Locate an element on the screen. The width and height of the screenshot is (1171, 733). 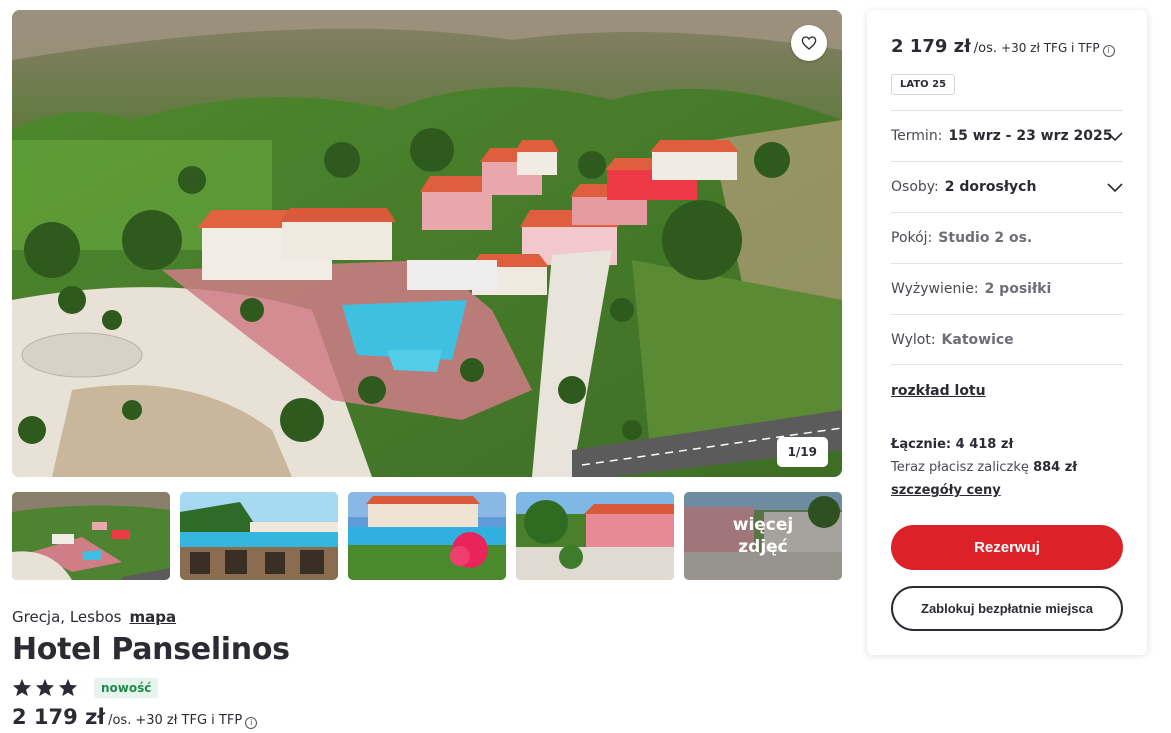
persons-value: 2 dorosłych is located at coordinates (990, 187).